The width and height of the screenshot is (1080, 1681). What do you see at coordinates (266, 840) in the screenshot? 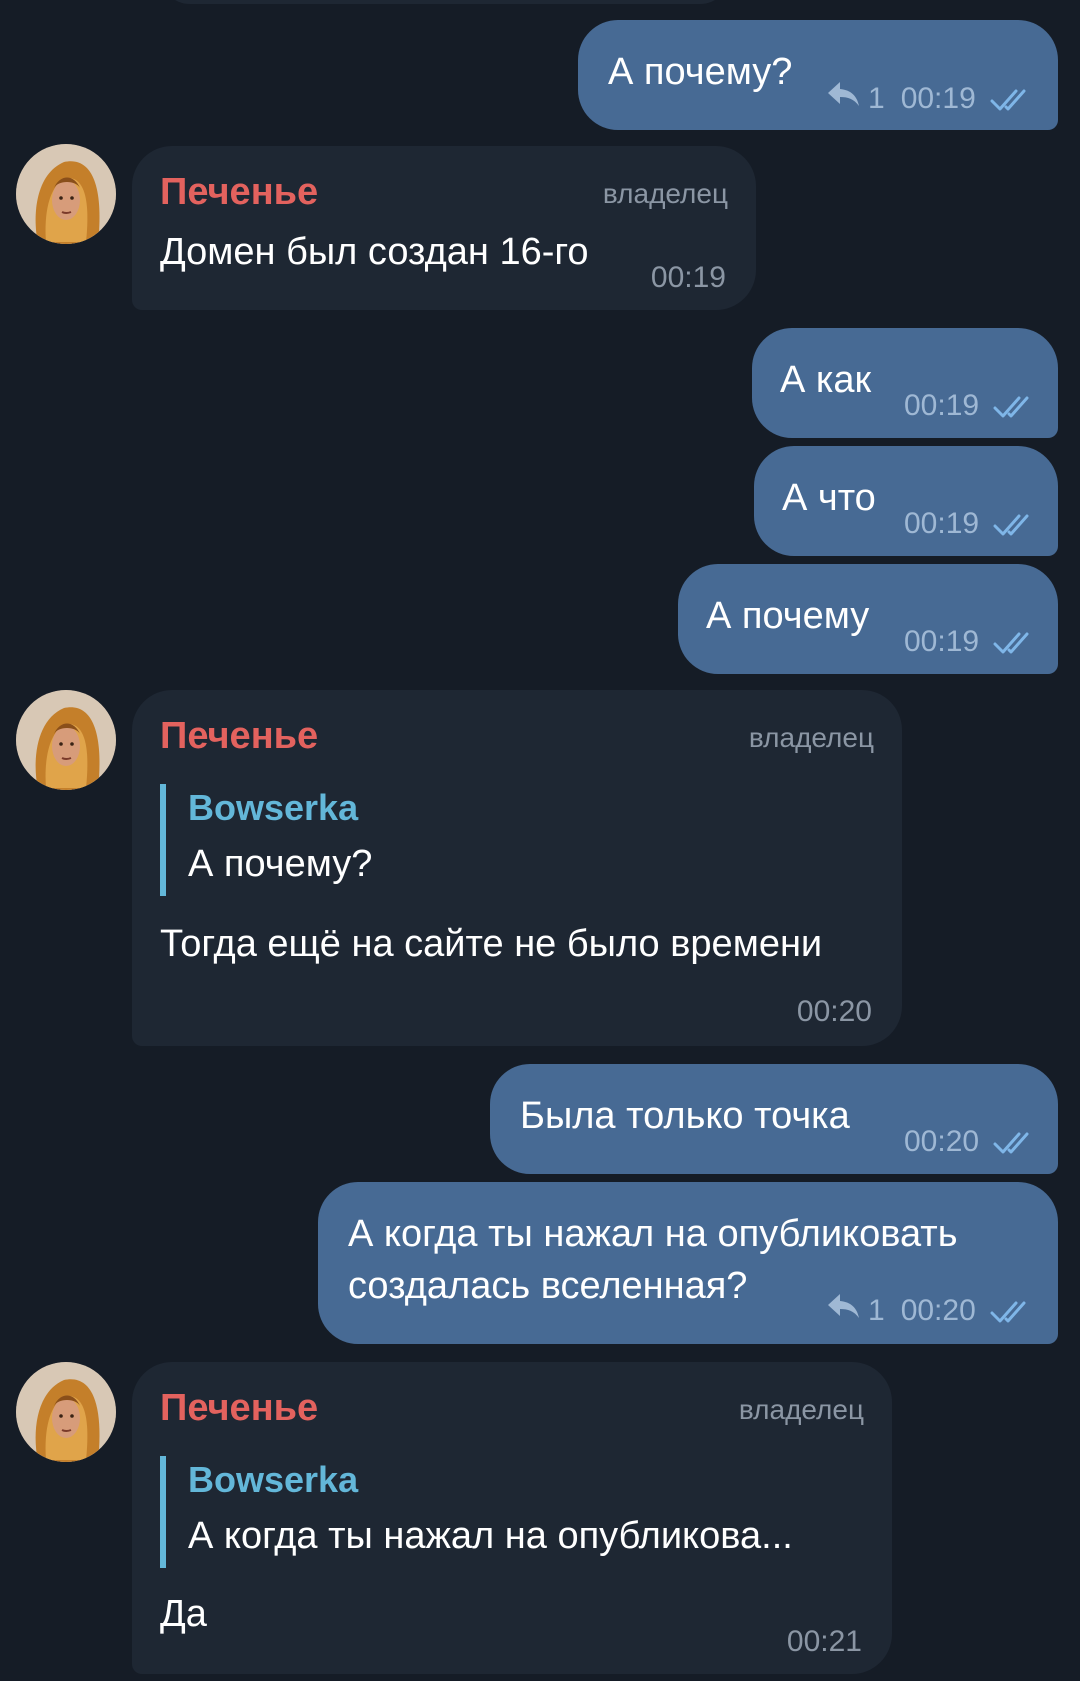
I see `reply-quote: Bowserka А почему?` at bounding box center [266, 840].